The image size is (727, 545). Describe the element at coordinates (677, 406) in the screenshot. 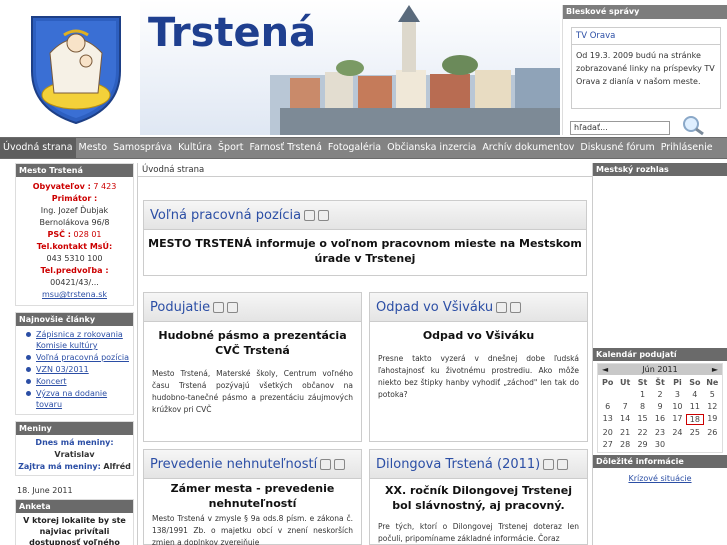

I see `calendar-day: 10` at that location.